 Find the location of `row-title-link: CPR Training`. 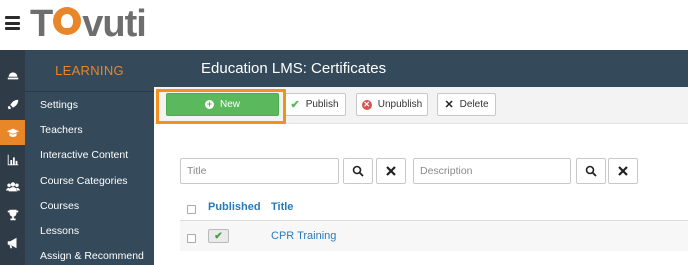

row-title-link: CPR Training is located at coordinates (303, 236).